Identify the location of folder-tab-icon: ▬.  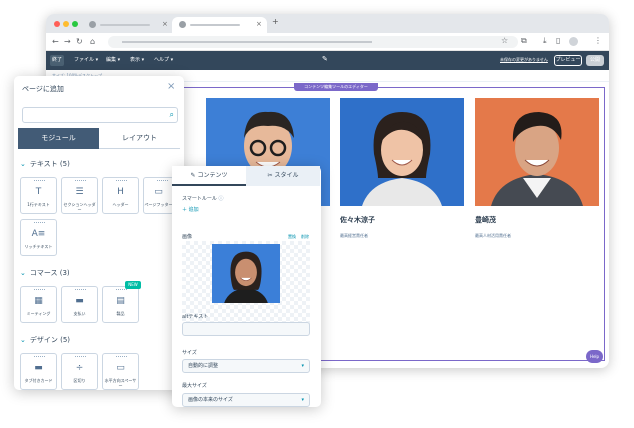
(38, 368).